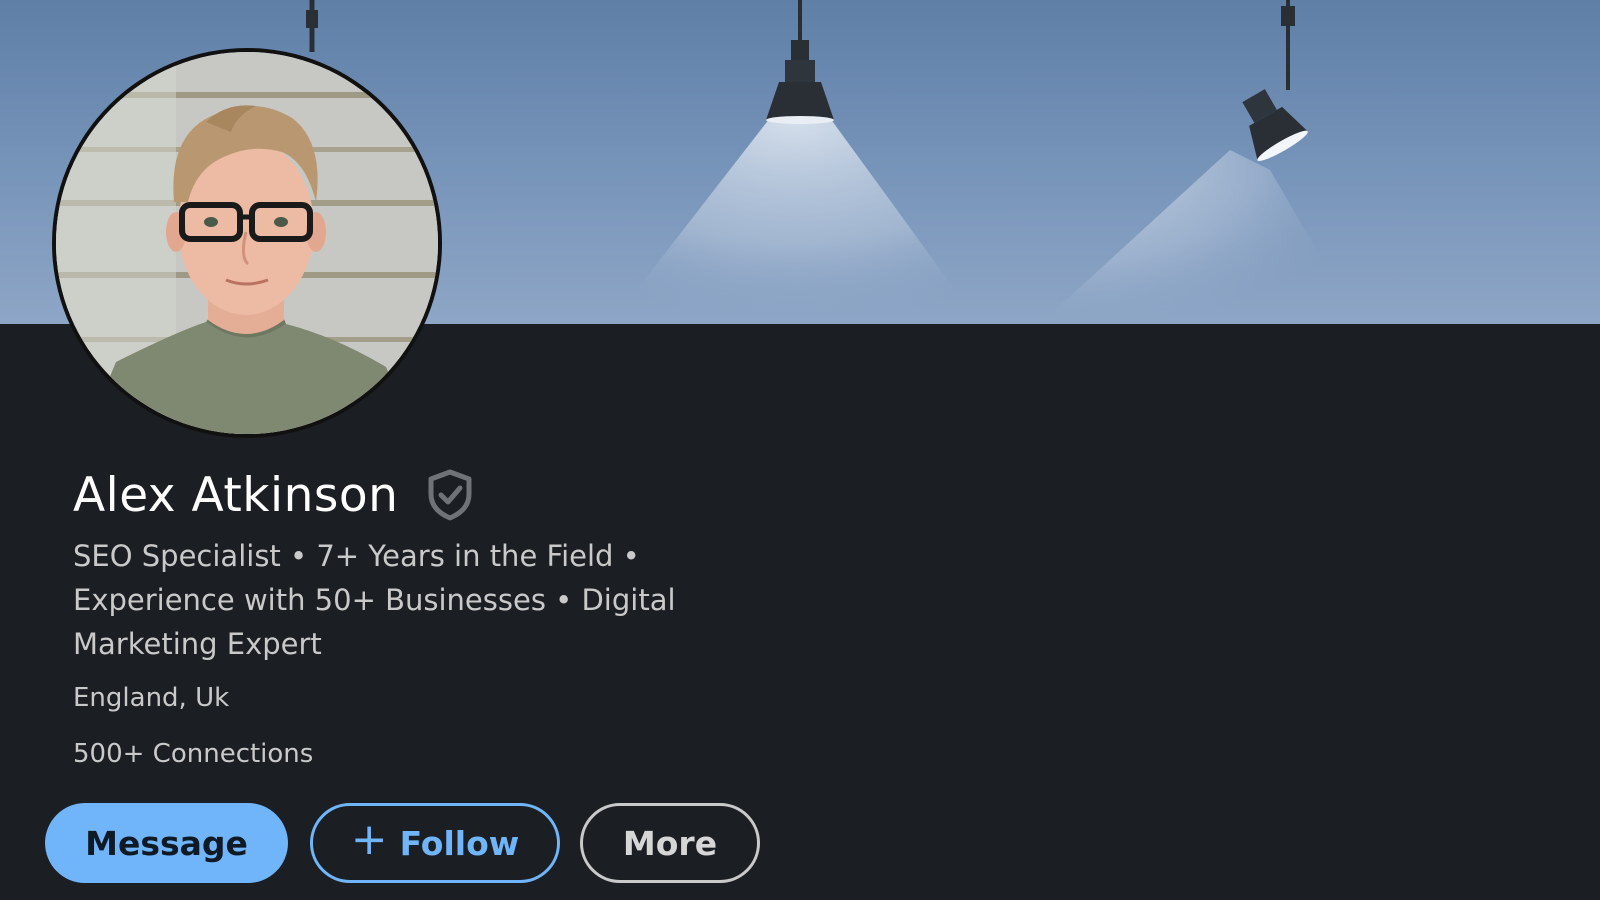 Image resolution: width=1600 pixels, height=900 pixels. I want to click on shield-check-icon, so click(450, 495).